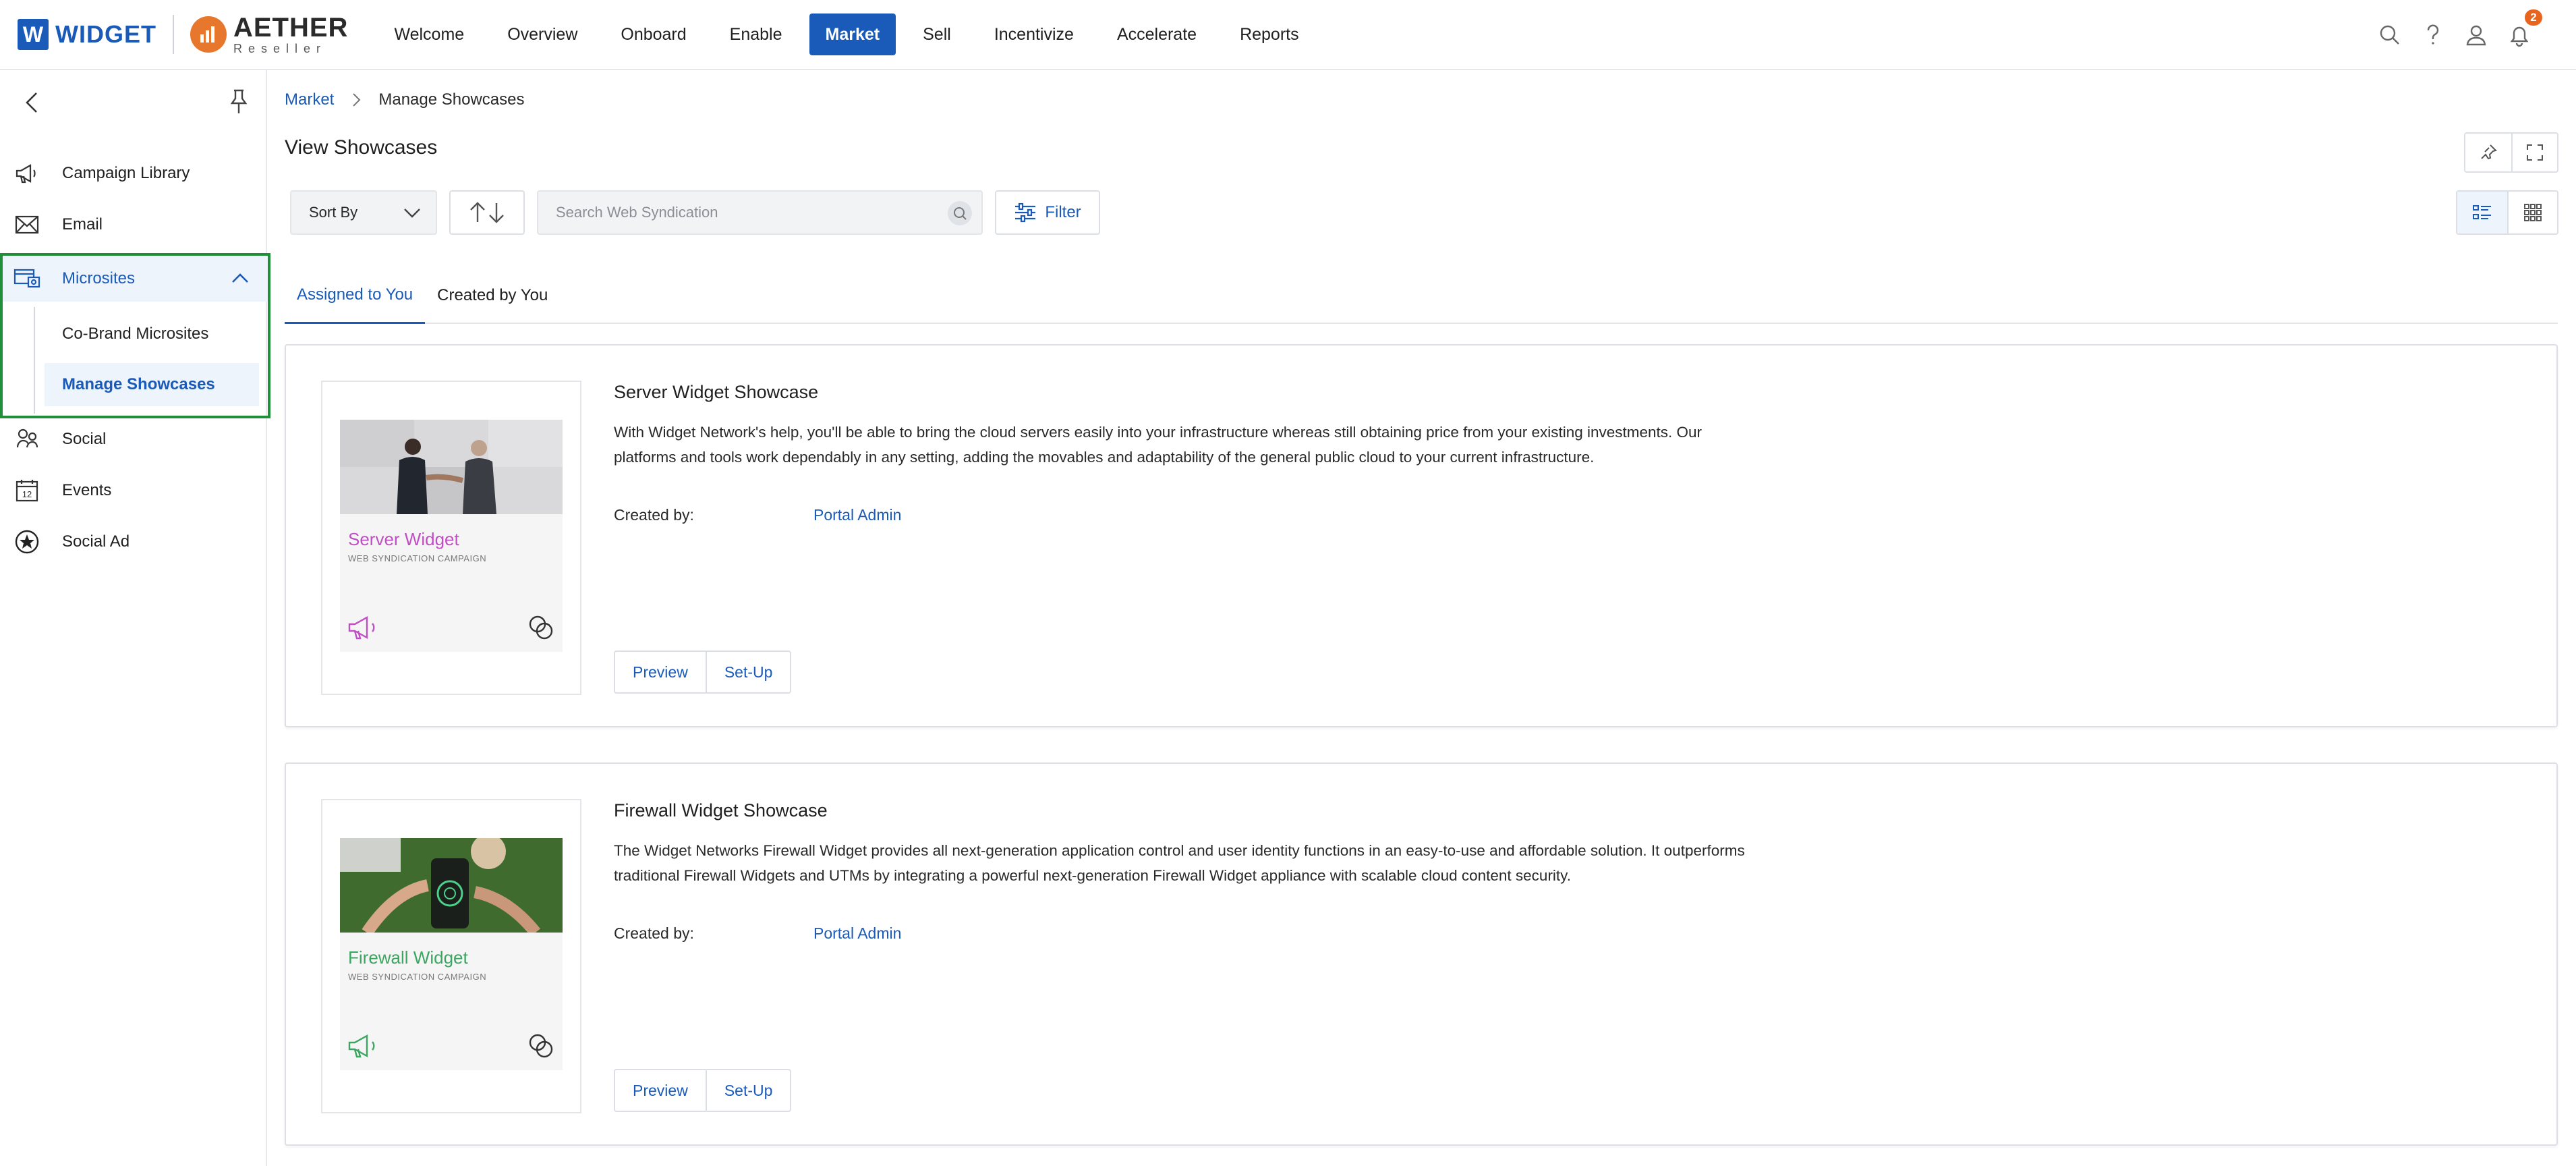 The width and height of the screenshot is (2576, 1166). Describe the element at coordinates (2482, 212) in the screenshot. I see `list-view-icon` at that location.